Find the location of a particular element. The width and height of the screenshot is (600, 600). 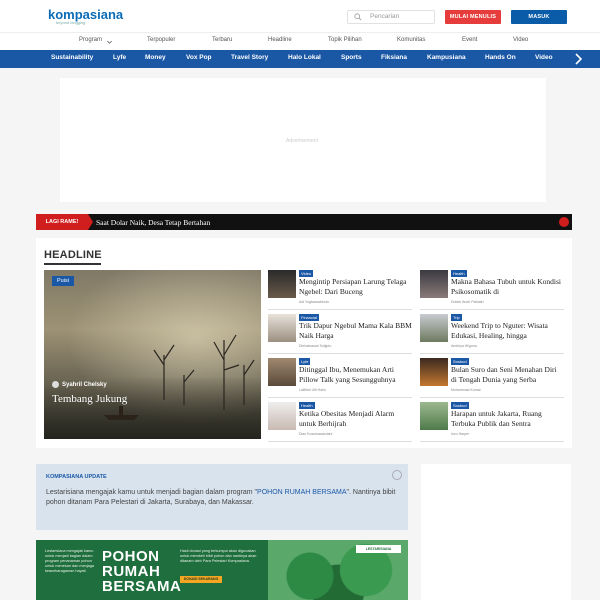

hero-author: Syahril Chelsky is located at coordinates (79, 384).